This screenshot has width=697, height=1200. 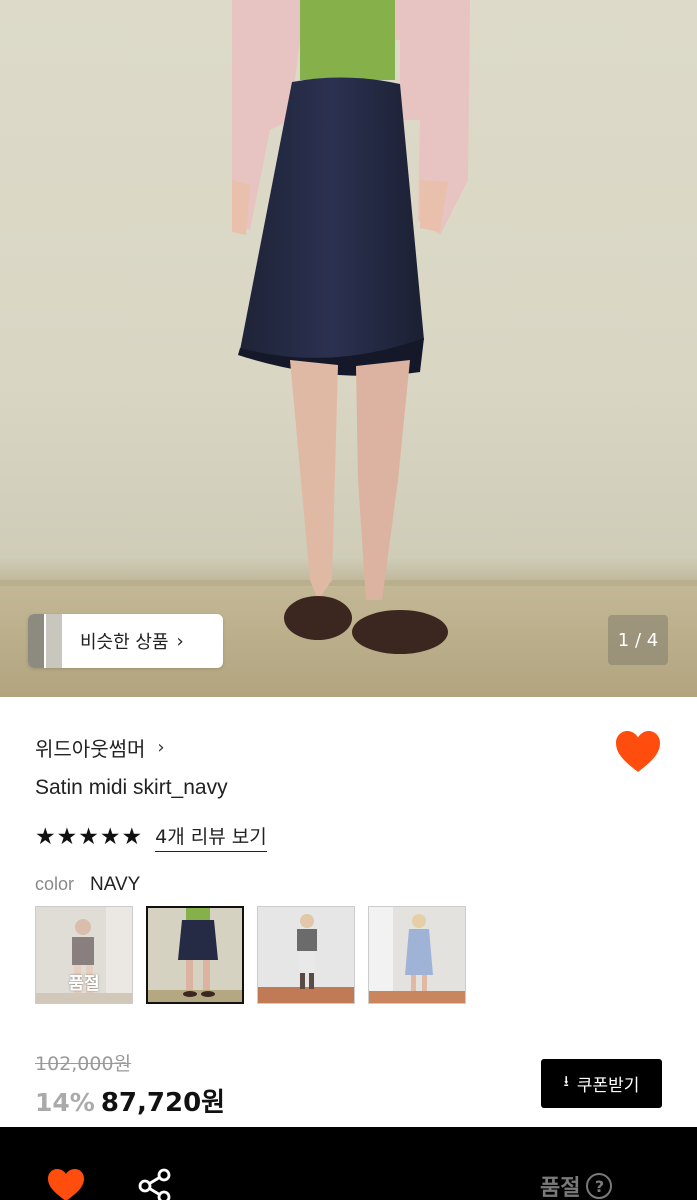 What do you see at coordinates (65, 1102) in the screenshot?
I see `discount-rate: 14%` at bounding box center [65, 1102].